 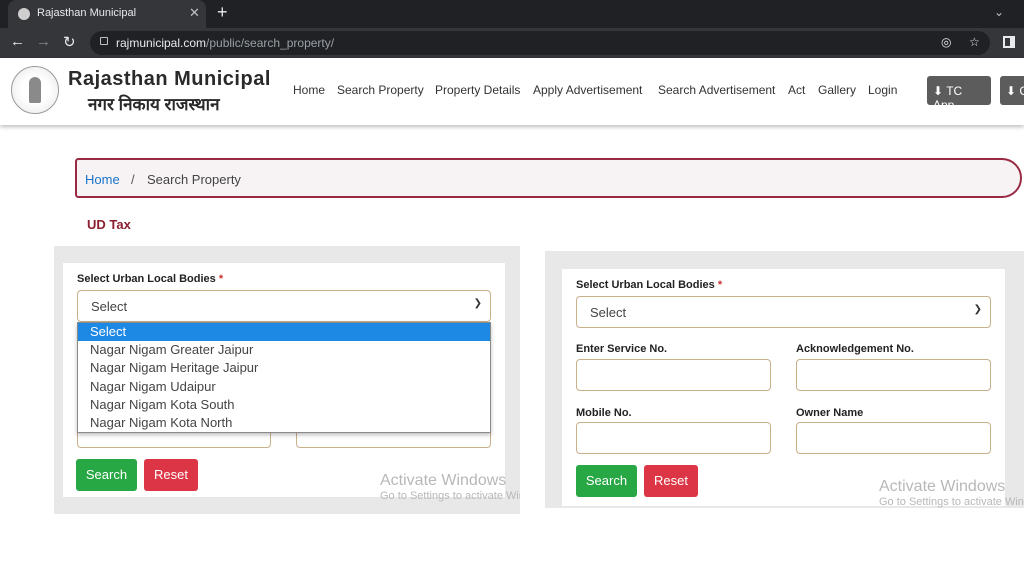 What do you see at coordinates (716, 90) in the screenshot?
I see `nav-search-advertisement: Search Advertisement` at bounding box center [716, 90].